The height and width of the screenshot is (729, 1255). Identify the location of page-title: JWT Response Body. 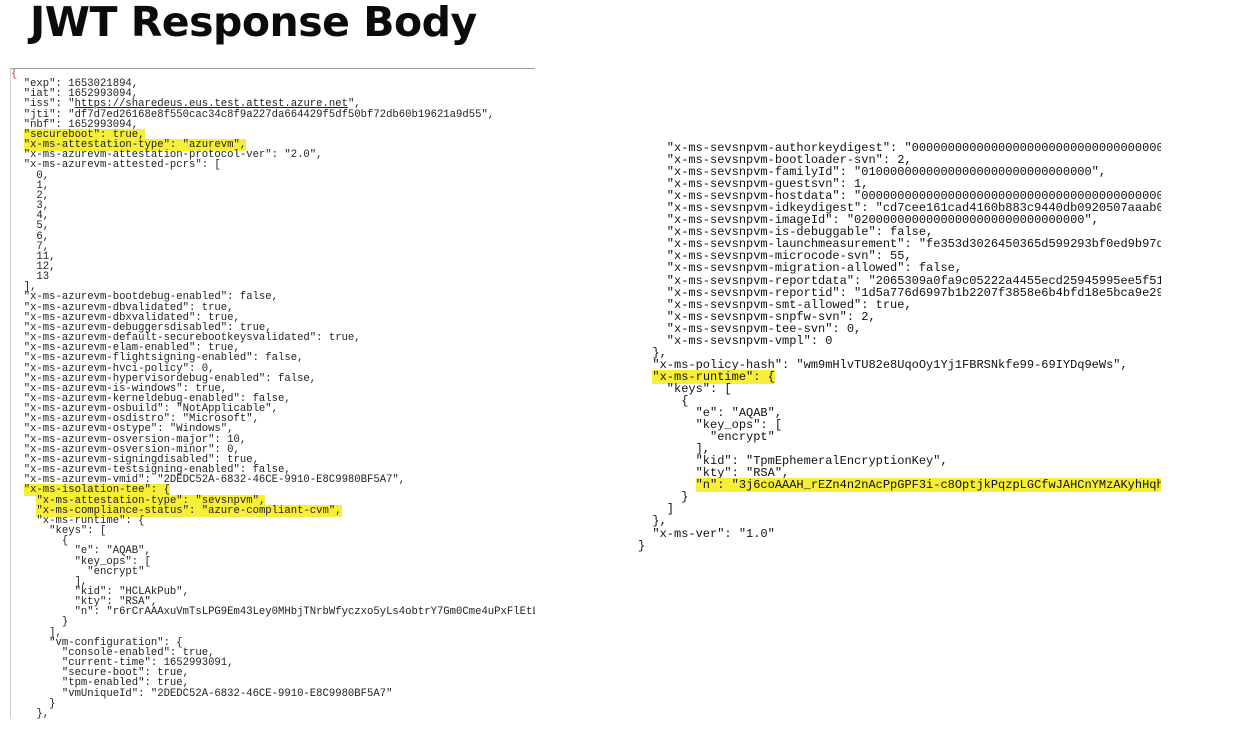
(253, 23).